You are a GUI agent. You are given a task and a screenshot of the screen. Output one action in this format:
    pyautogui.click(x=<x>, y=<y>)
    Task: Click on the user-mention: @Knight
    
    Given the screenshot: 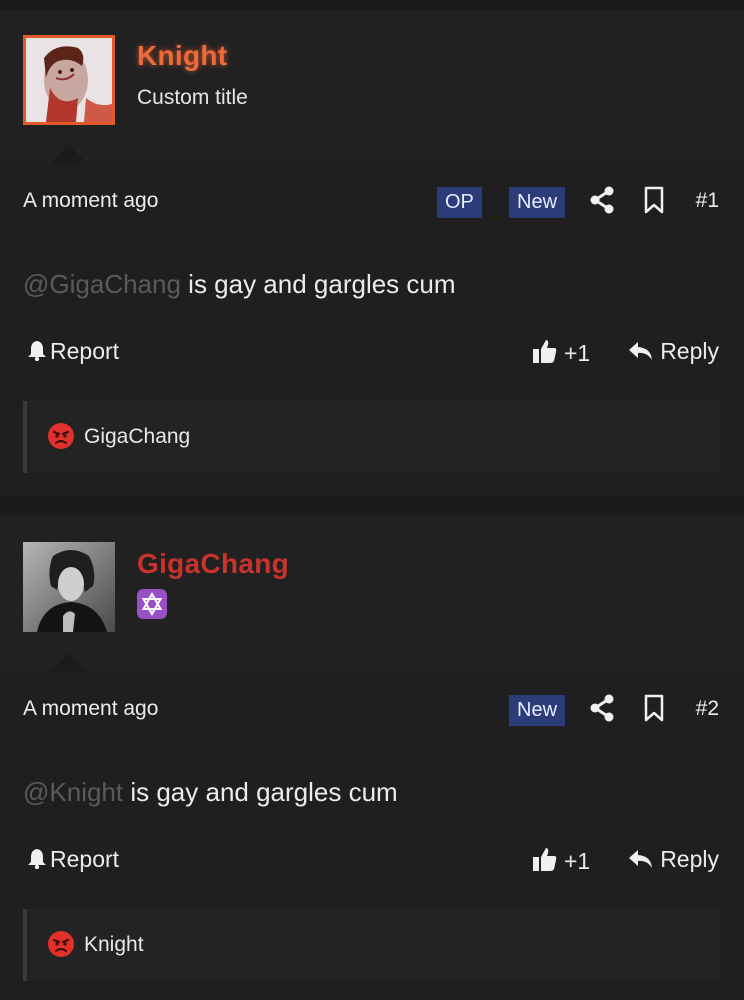 What is the action you would take?
    pyautogui.click(x=73, y=792)
    